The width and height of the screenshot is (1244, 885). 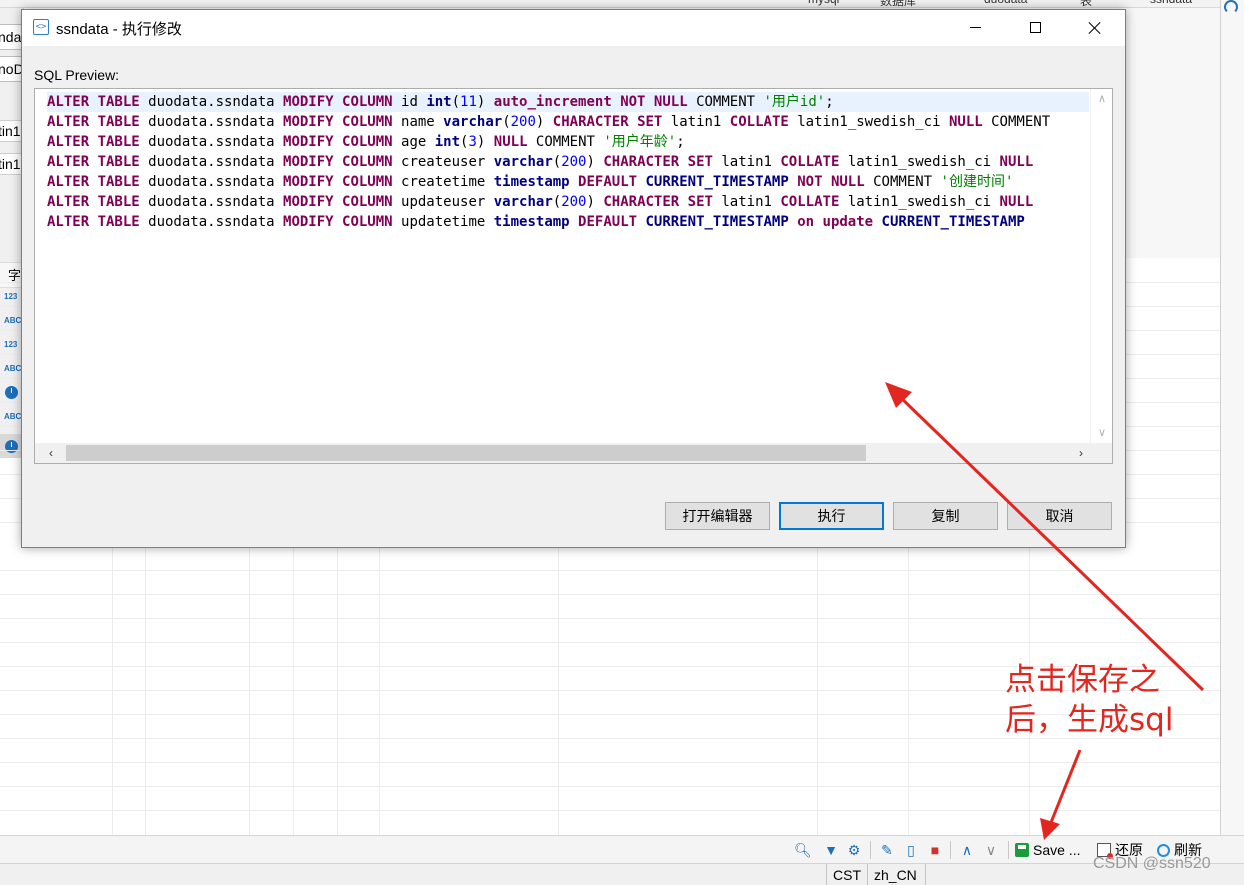 What do you see at coordinates (898, 4) in the screenshot?
I see `bg-tab-database: 数据库` at bounding box center [898, 4].